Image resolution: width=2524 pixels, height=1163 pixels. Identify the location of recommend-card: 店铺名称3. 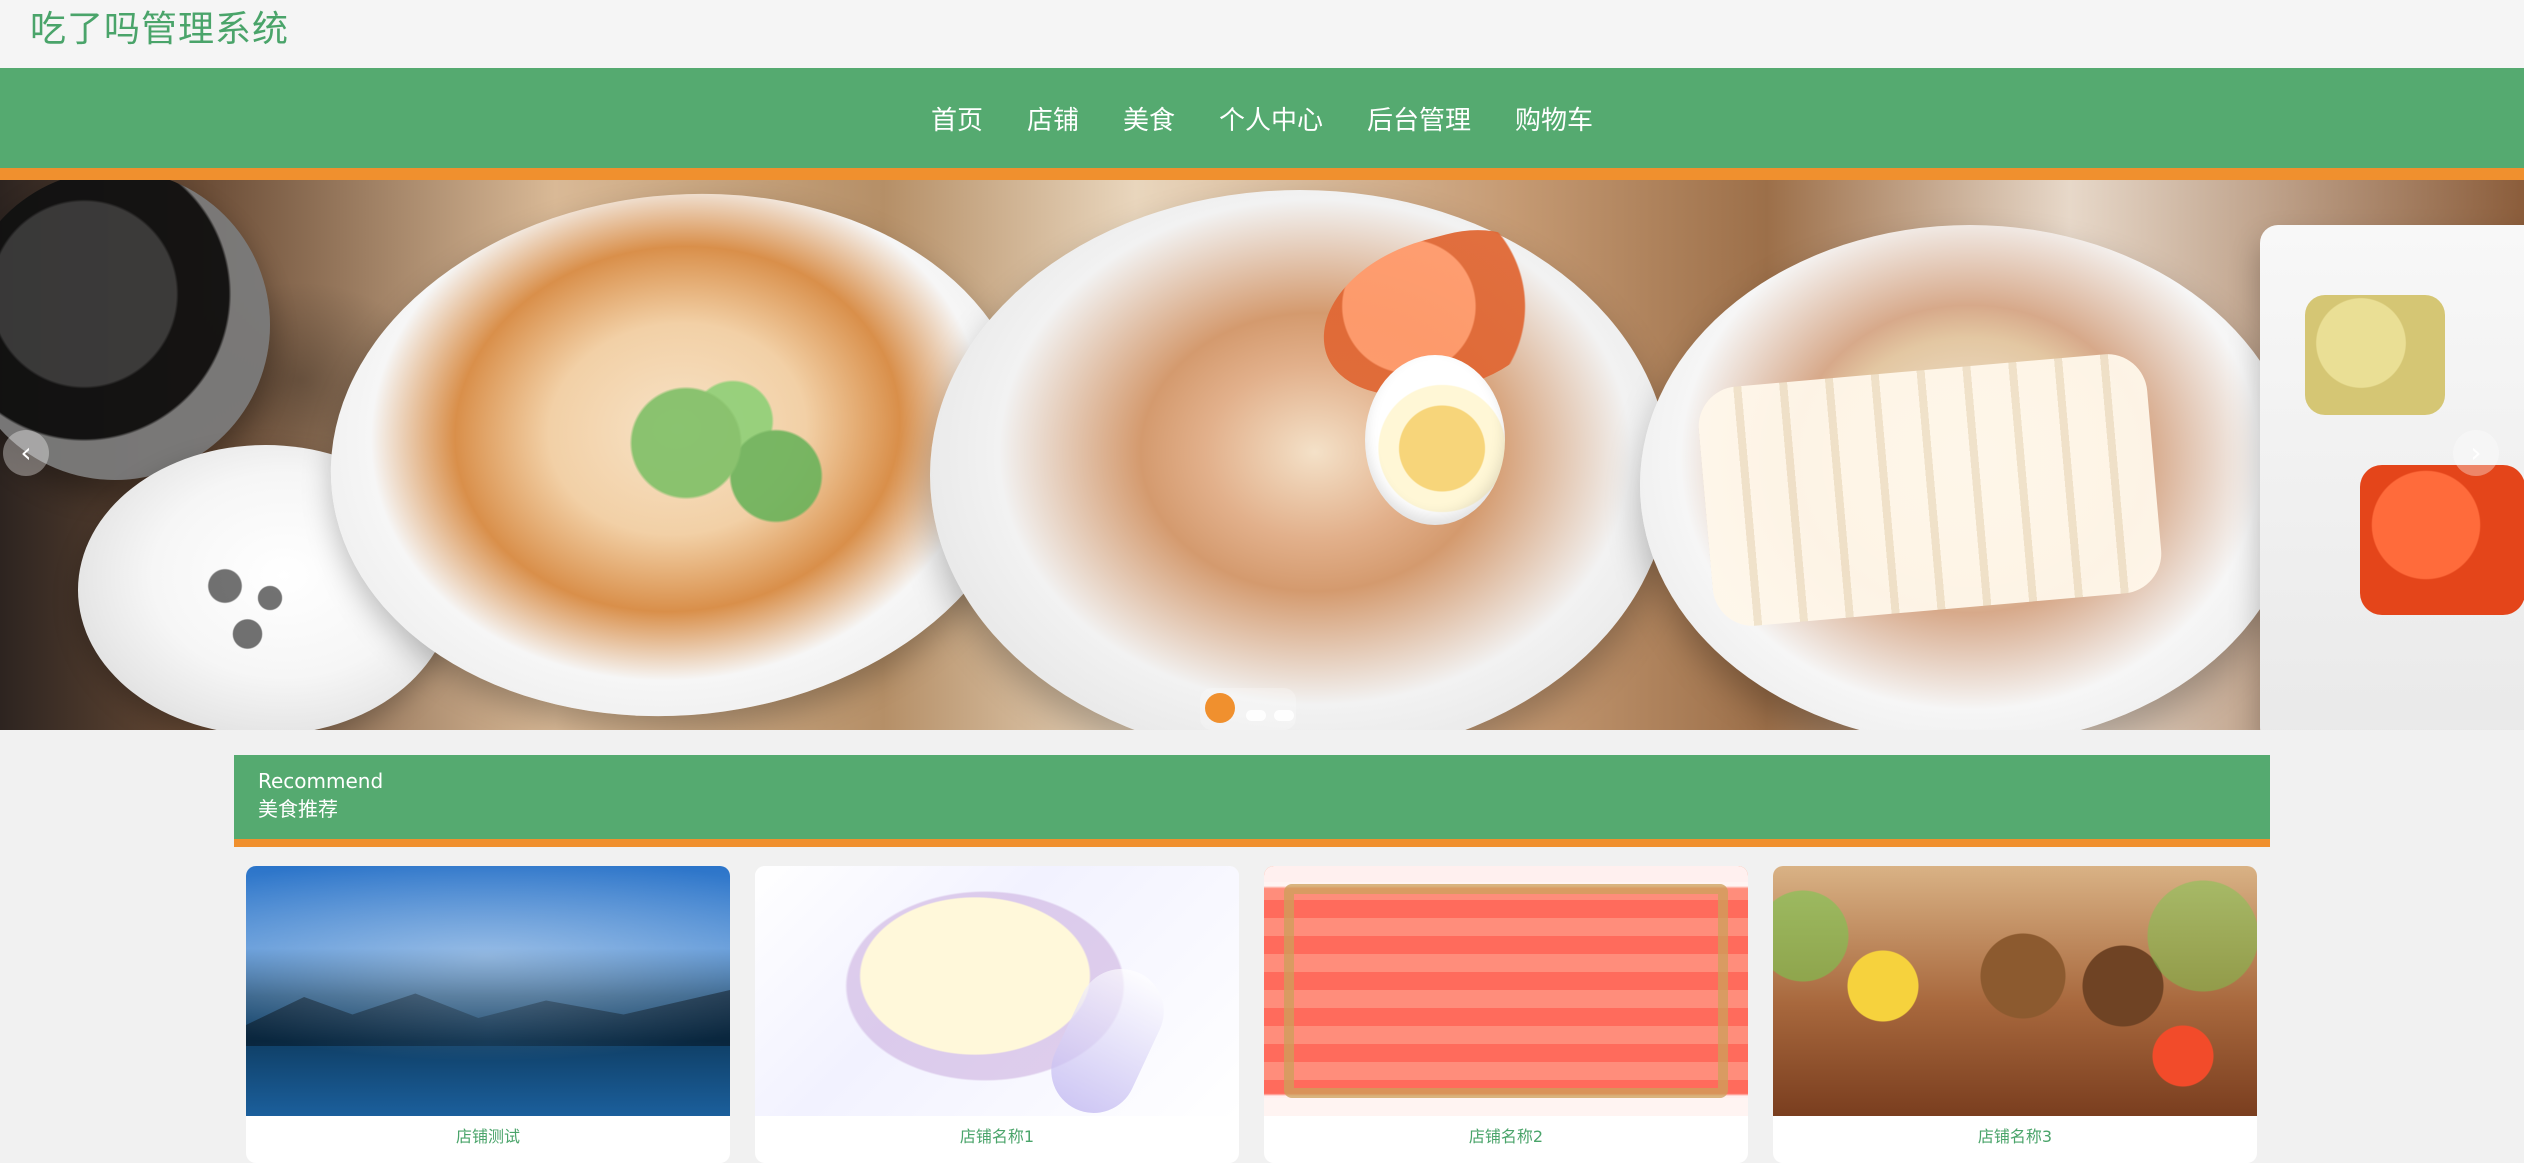
(2015, 1014).